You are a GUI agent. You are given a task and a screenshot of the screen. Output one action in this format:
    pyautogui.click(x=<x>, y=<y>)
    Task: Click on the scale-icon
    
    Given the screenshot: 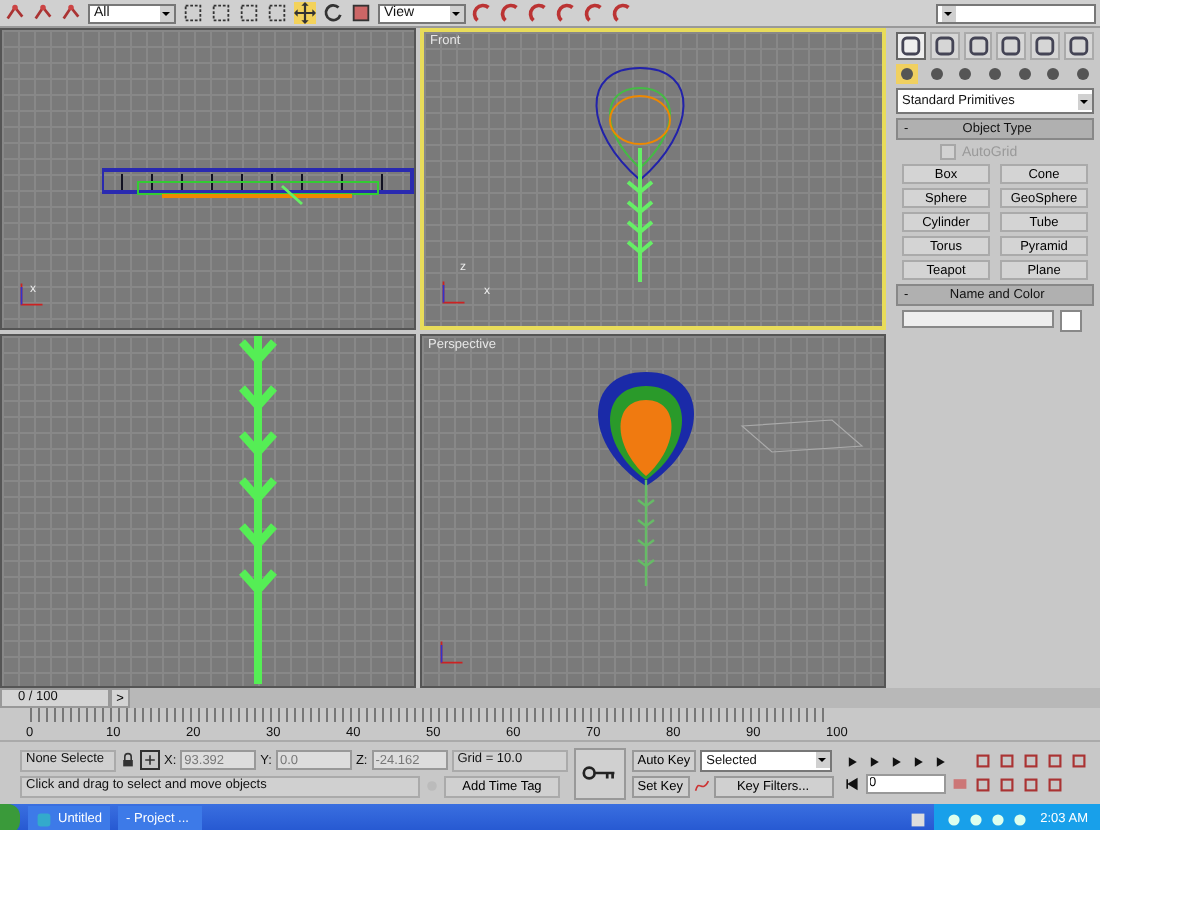 What is the action you would take?
    pyautogui.click(x=361, y=13)
    